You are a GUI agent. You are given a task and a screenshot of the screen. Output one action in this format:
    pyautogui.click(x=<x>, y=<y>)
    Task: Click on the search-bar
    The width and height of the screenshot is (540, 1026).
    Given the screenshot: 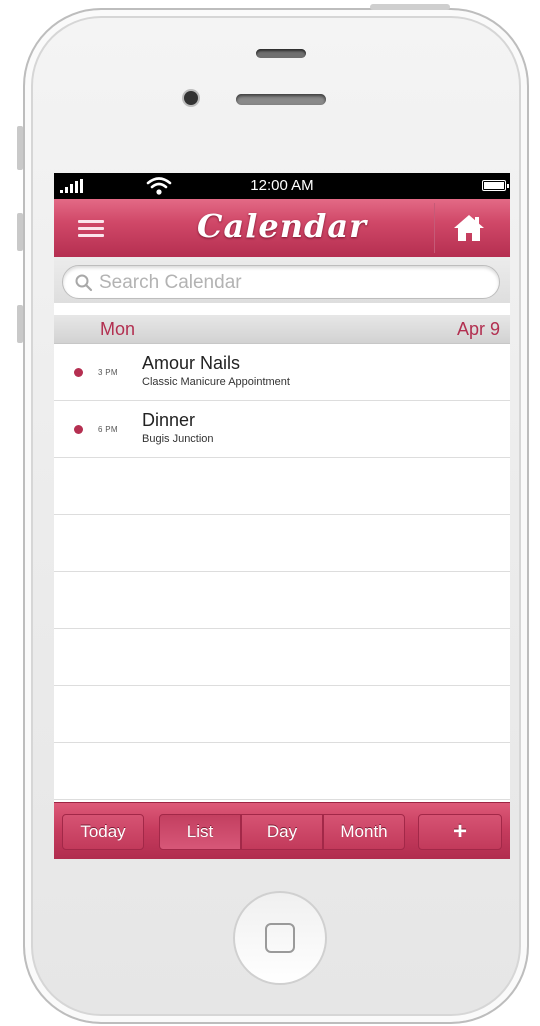 What is the action you would take?
    pyautogui.click(x=282, y=280)
    